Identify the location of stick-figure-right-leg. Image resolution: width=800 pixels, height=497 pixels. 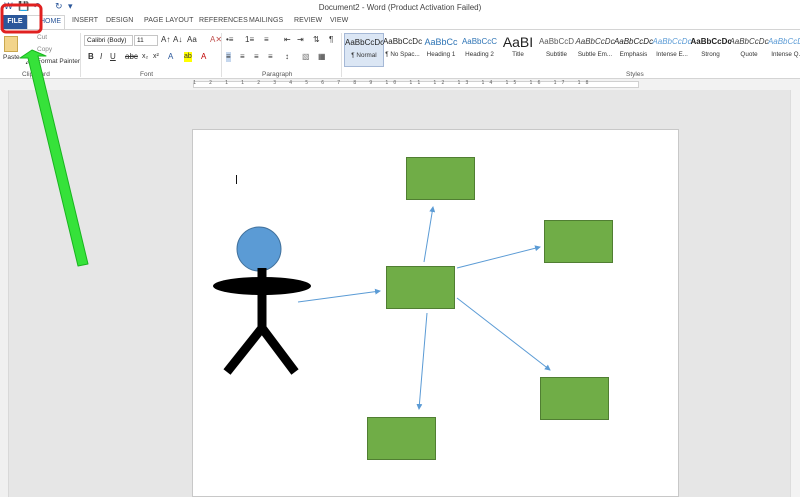
(278, 350).